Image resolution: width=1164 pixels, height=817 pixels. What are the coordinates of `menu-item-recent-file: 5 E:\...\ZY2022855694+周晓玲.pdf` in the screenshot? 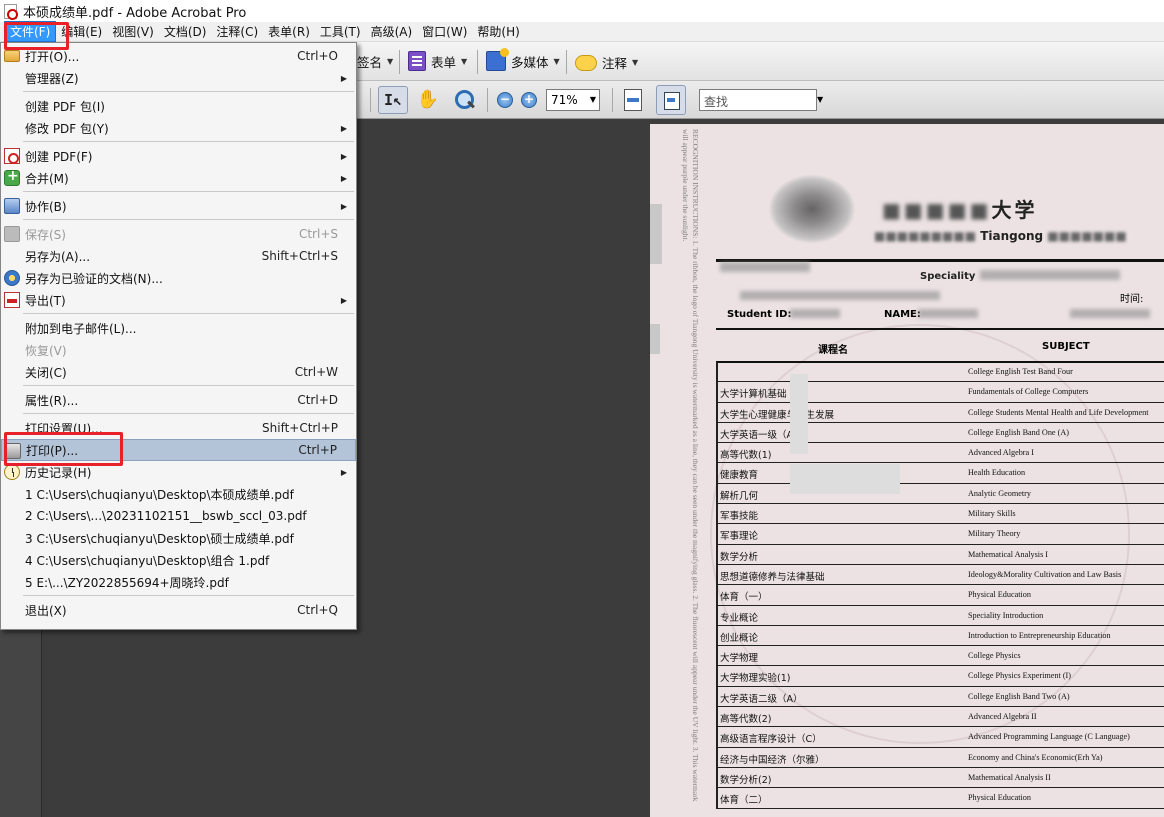 It's located at (178, 582).